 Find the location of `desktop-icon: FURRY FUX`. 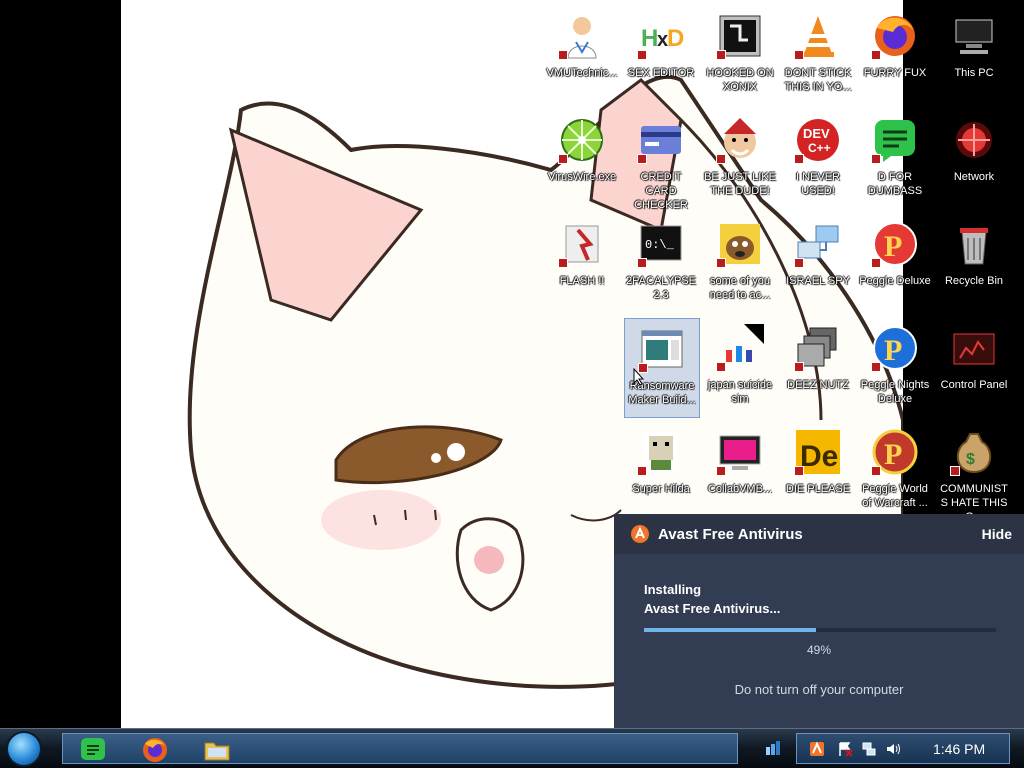

desktop-icon: FURRY FUX is located at coordinates (895, 56).